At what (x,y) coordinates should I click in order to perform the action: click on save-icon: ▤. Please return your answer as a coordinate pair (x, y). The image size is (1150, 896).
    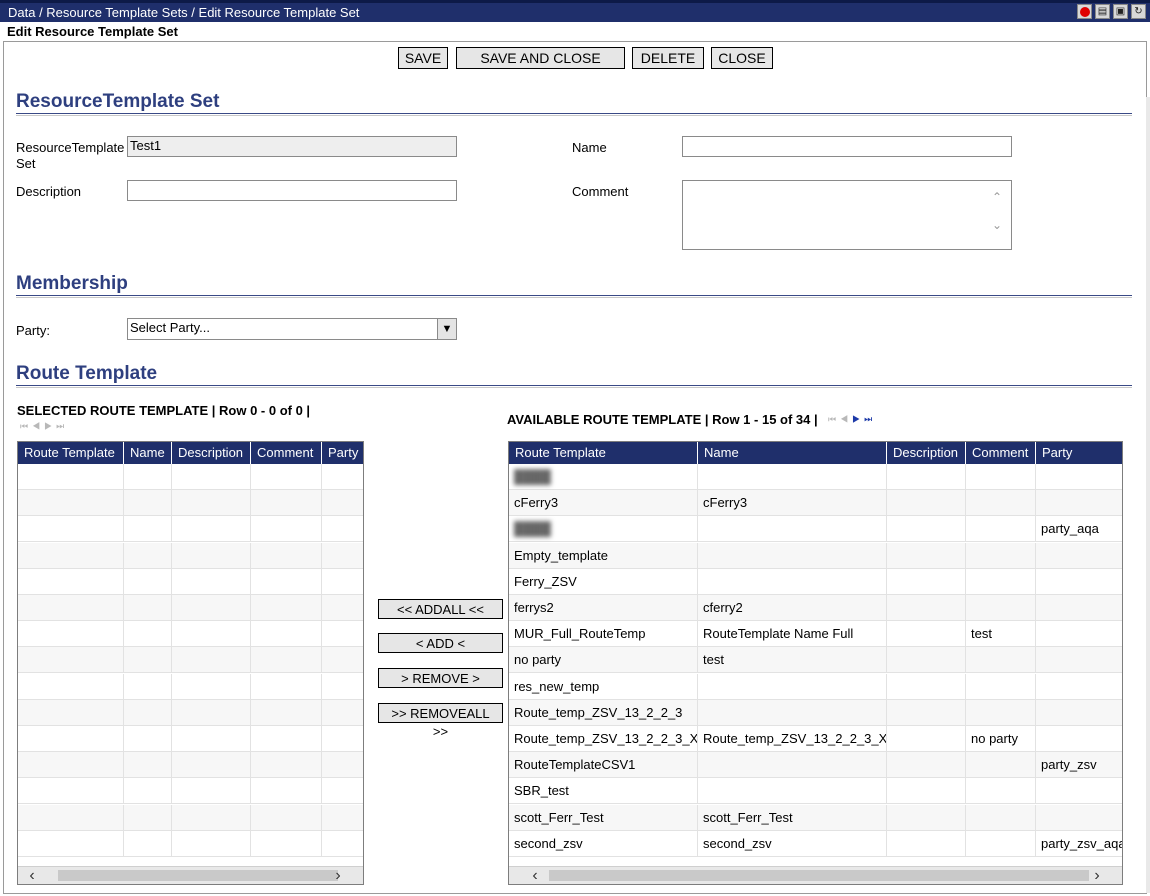
    Looking at the image, I should click on (1102, 11).